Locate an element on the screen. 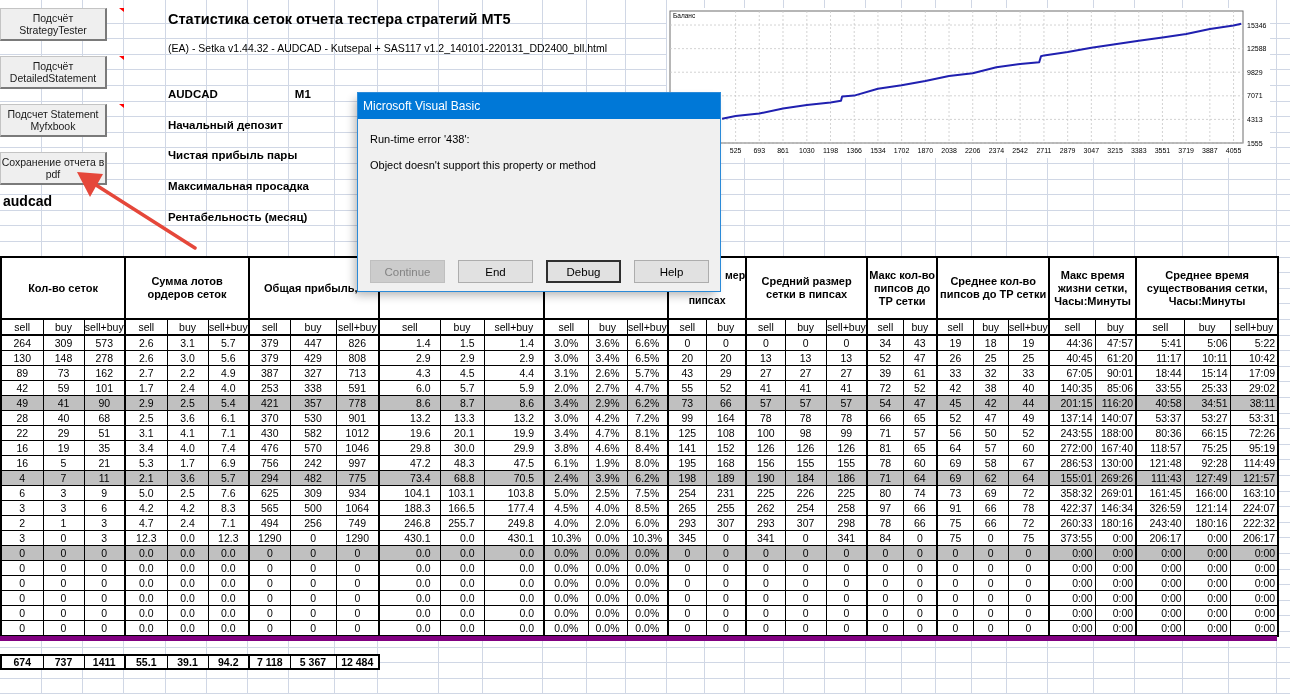 The image size is (1290, 694). table-cell: 18:44 is located at coordinates (1160, 373).